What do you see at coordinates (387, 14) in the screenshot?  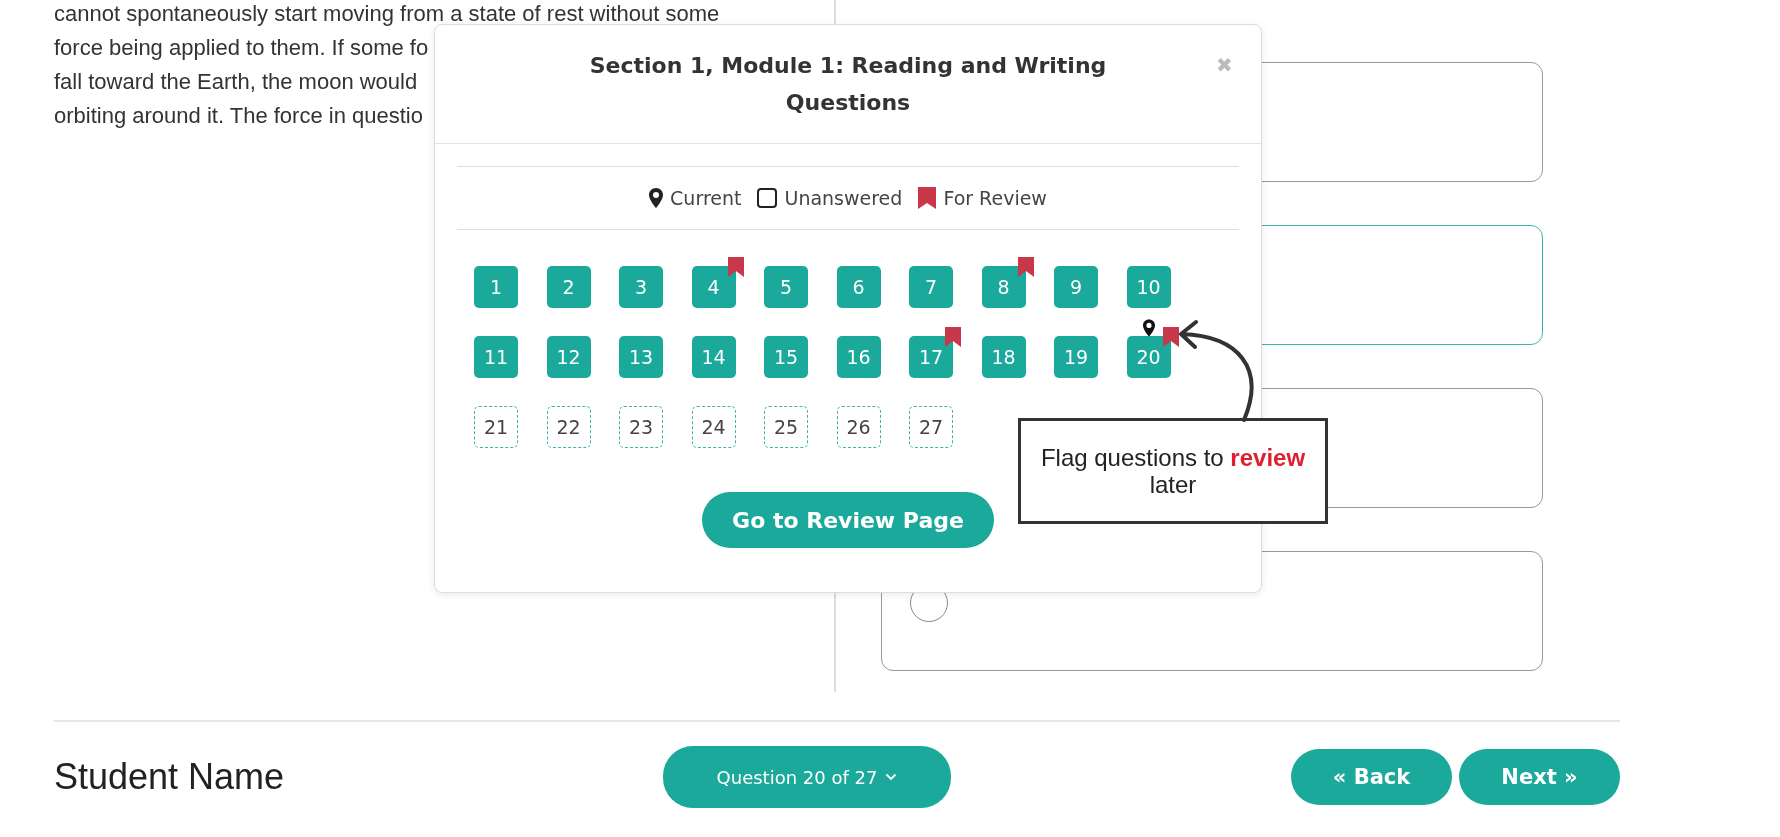 I see `passage-text: cannot spontaneously start moving from a state of rest without some` at bounding box center [387, 14].